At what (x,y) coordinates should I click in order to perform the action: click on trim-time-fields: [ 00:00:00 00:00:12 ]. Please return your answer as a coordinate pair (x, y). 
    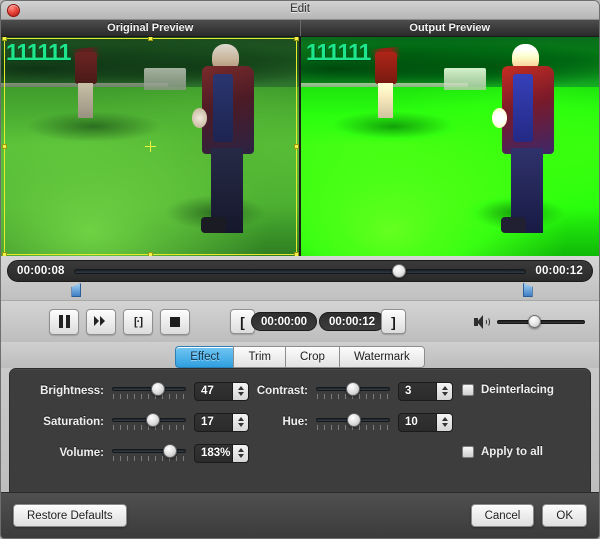
    Looking at the image, I should click on (318, 321).